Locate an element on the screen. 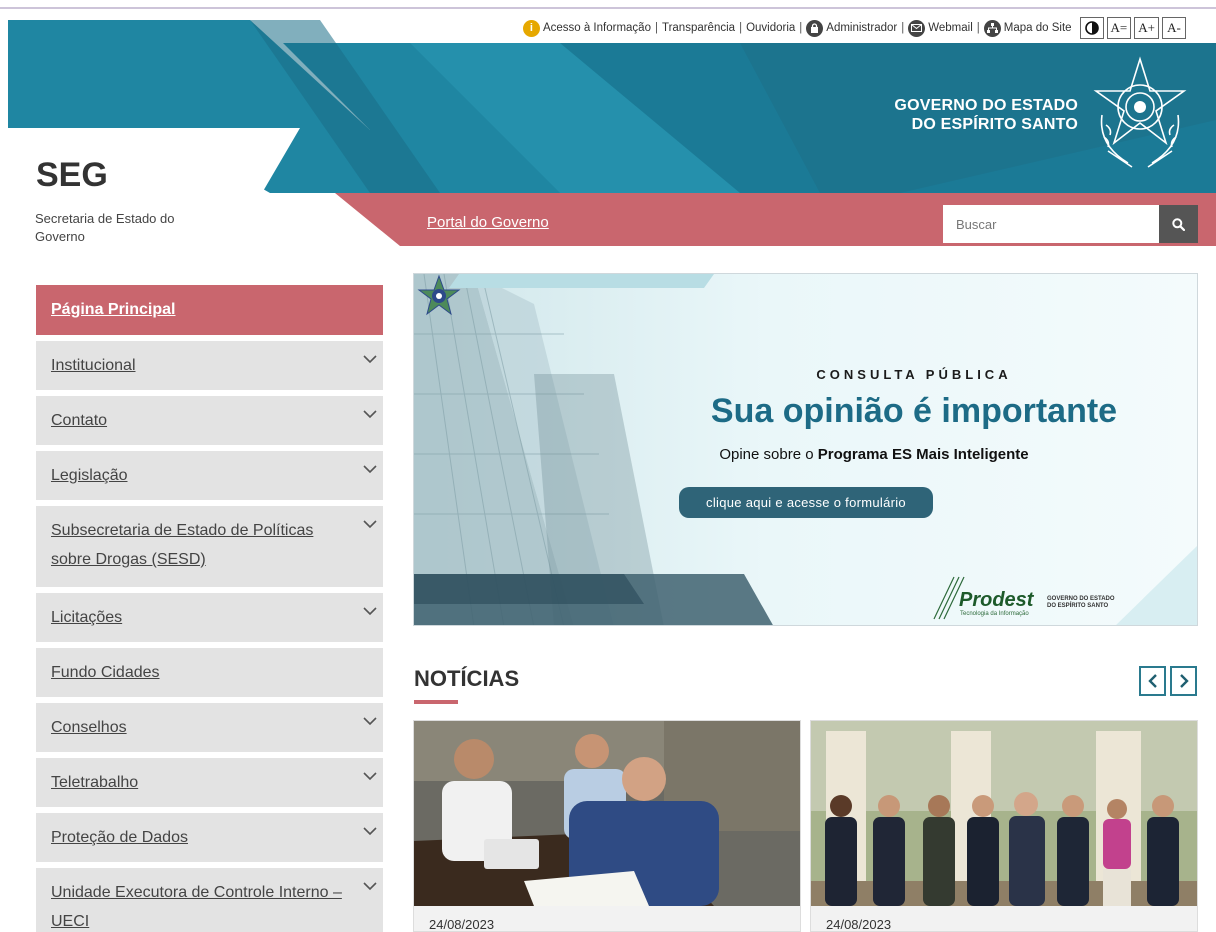 The width and height of the screenshot is (1216, 932). sidebar-item-licitacoes: Licitações is located at coordinates (209, 617).